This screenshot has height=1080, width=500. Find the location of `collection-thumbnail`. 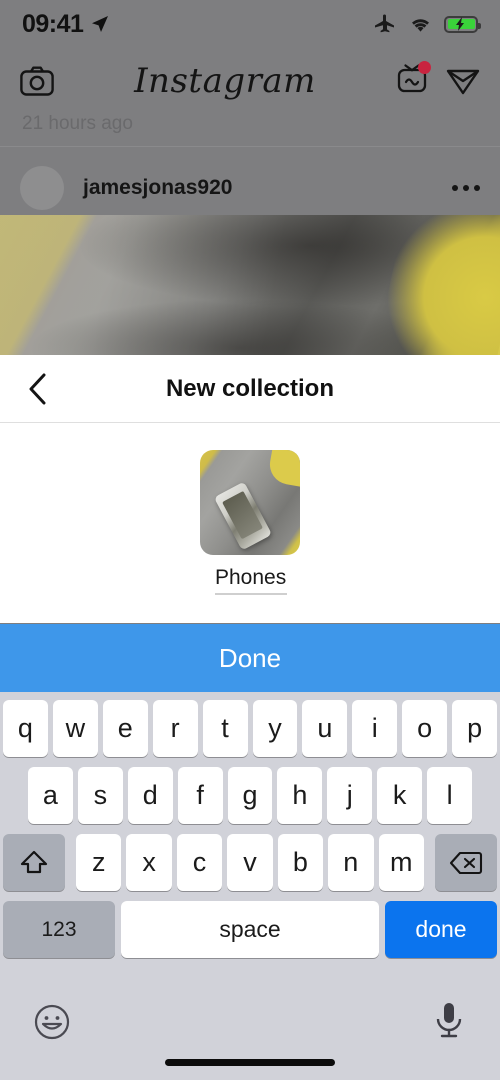

collection-thumbnail is located at coordinates (250, 502).